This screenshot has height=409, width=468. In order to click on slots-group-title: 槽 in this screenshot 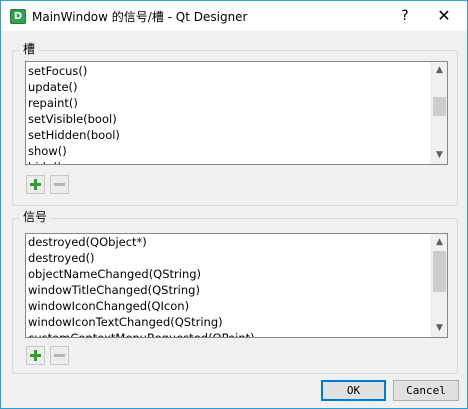, I will do `click(29, 49)`.